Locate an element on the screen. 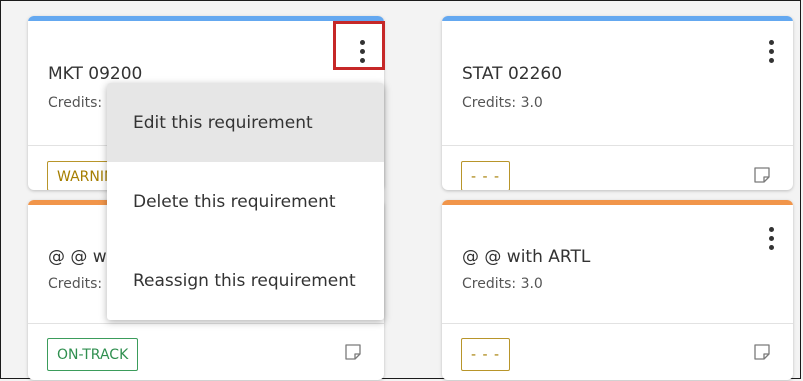 This screenshot has width=803, height=381. menu-item-delete-requirement: Delete this requirement is located at coordinates (245, 201).